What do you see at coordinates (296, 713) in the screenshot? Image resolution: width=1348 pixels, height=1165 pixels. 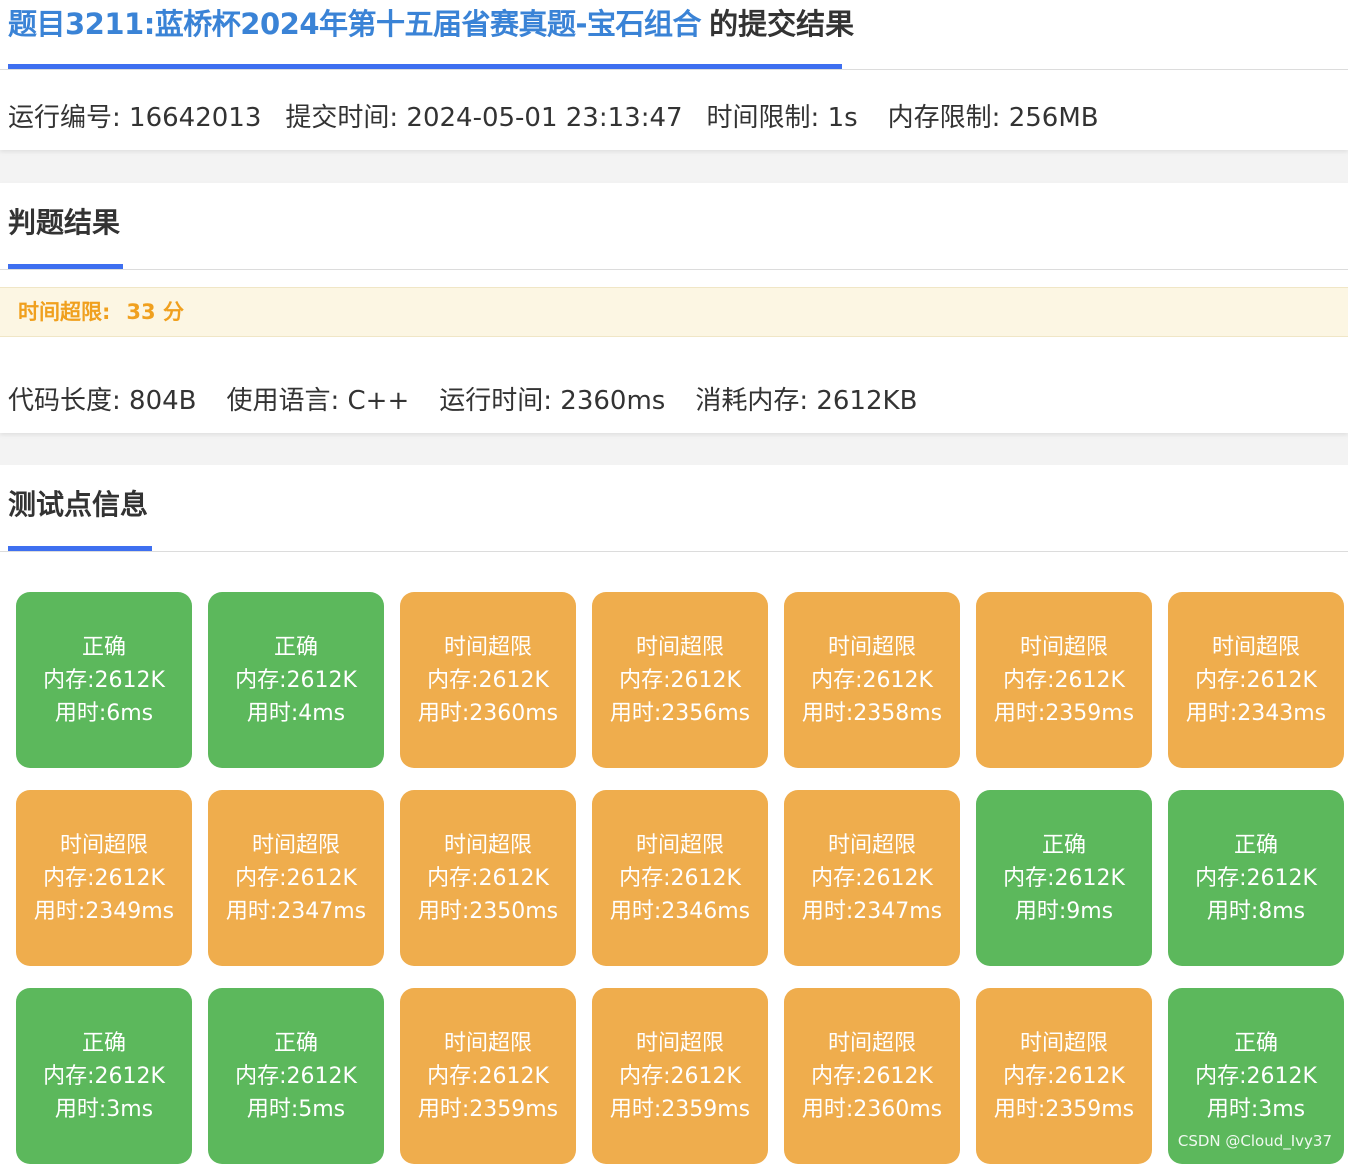 I see `testcase-time: 用时:4ms` at bounding box center [296, 713].